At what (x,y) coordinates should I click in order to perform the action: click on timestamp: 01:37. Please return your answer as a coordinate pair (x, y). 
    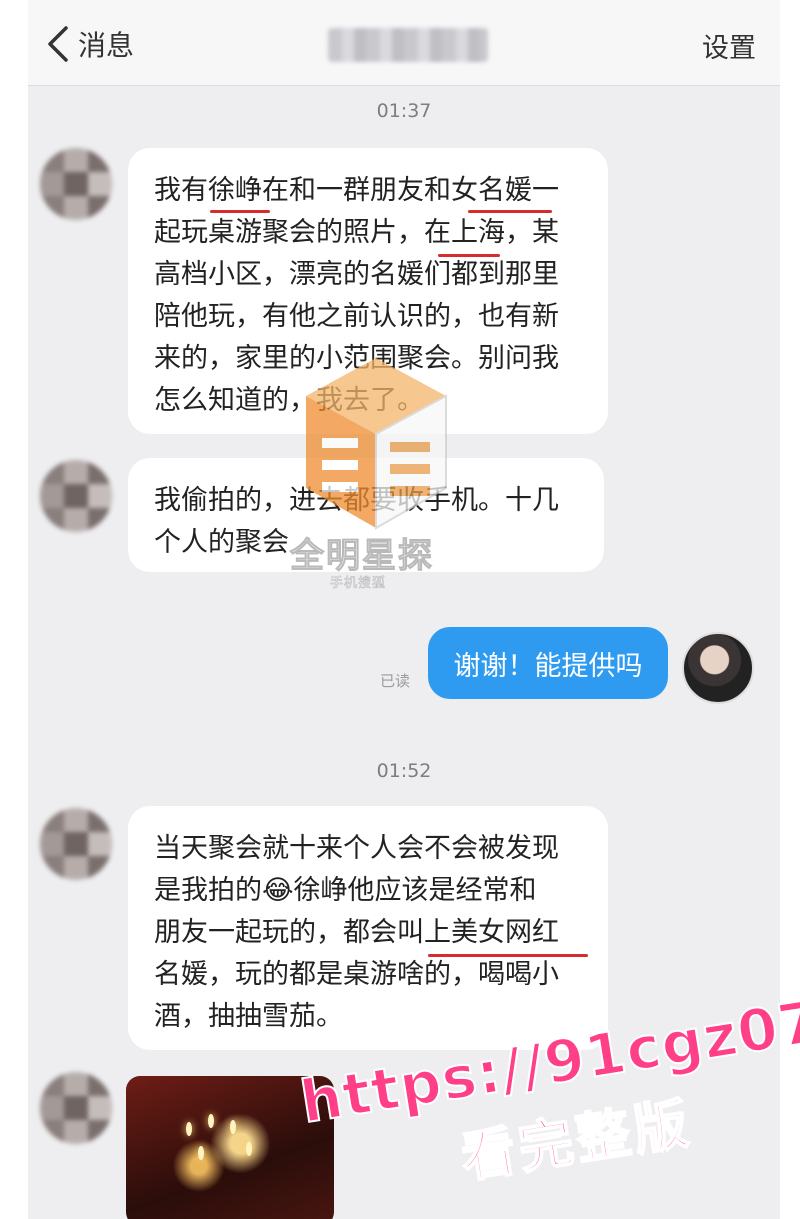
    Looking at the image, I should click on (404, 111).